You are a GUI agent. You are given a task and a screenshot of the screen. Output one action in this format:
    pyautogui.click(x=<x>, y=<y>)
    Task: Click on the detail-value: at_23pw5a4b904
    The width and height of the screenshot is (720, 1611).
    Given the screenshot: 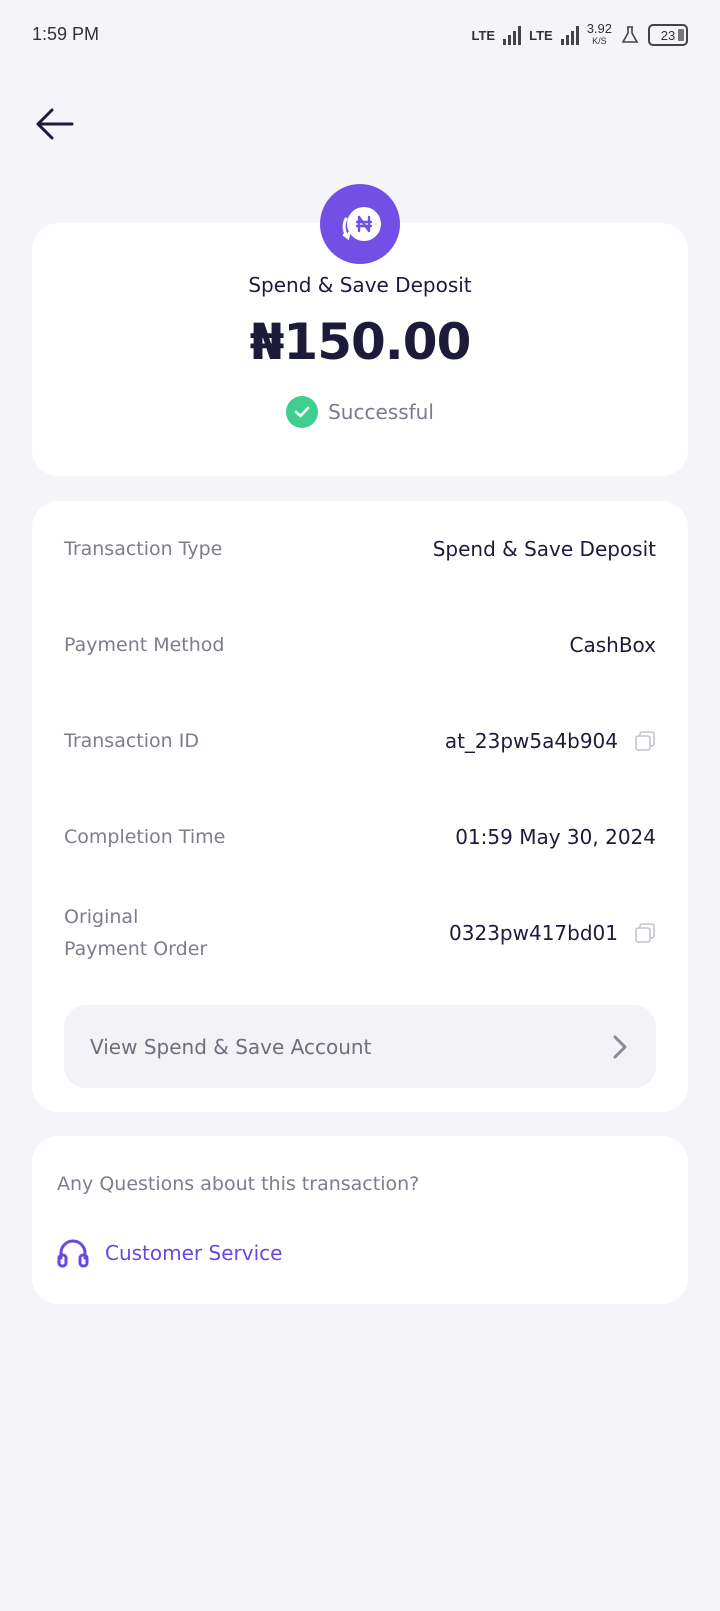 What is the action you would take?
    pyautogui.click(x=550, y=741)
    